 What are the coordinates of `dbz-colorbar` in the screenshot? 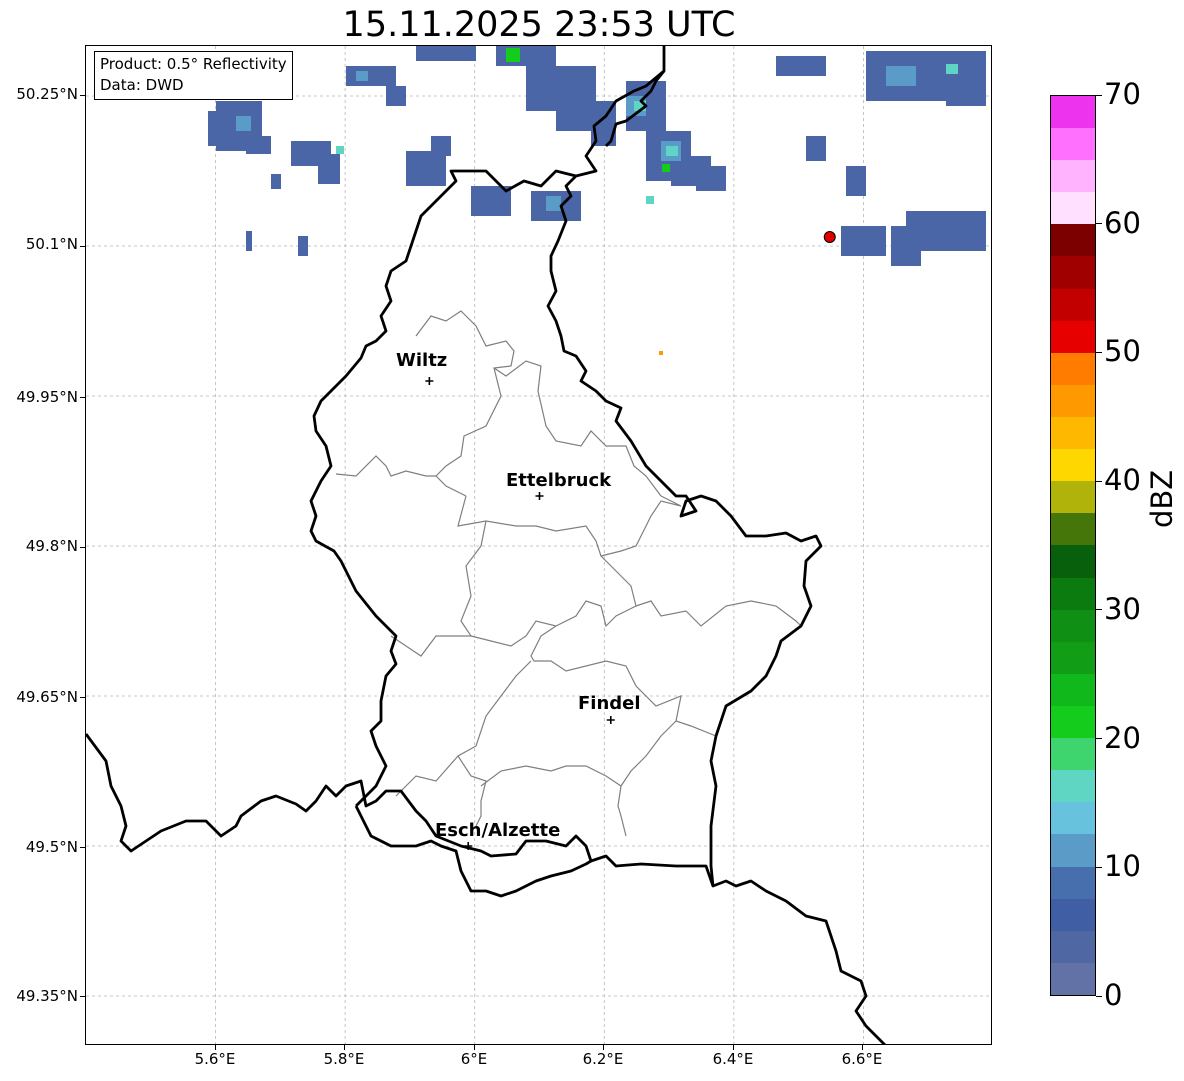 It's located at (1073, 545).